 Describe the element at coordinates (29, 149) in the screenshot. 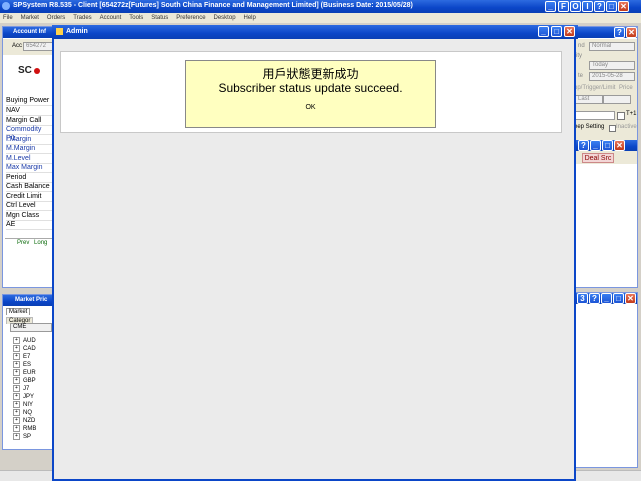

I see `row-m-margin: M.Margin` at that location.